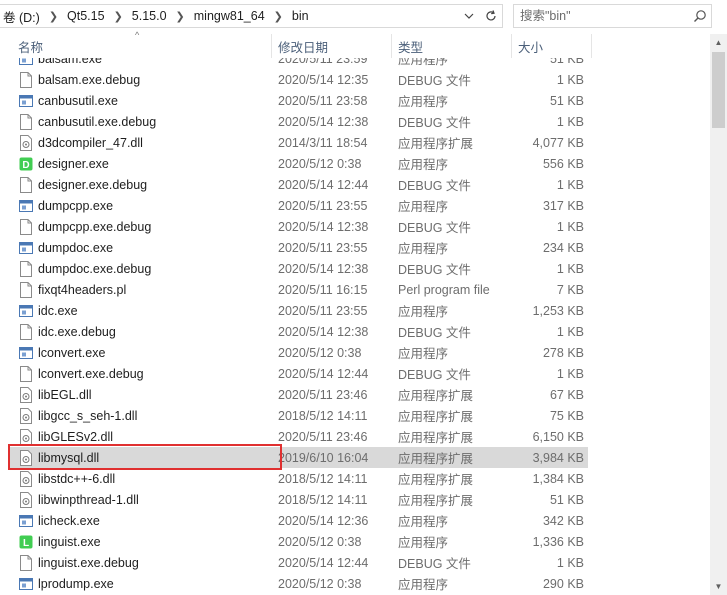  I want to click on file-size: 1,384 KB, so click(558, 478).